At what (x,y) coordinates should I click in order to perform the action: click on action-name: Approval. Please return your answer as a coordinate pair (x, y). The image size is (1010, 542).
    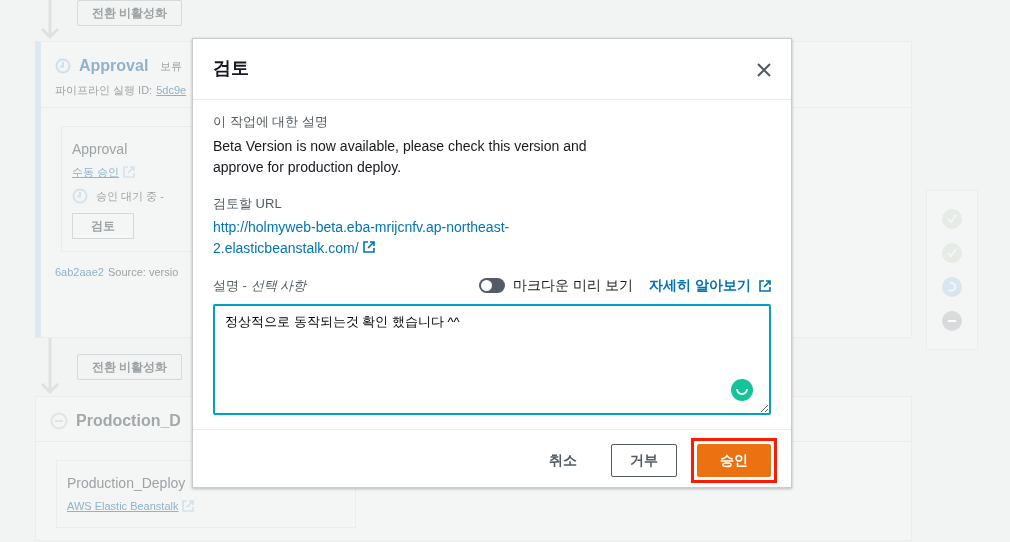
    Looking at the image, I should click on (100, 149).